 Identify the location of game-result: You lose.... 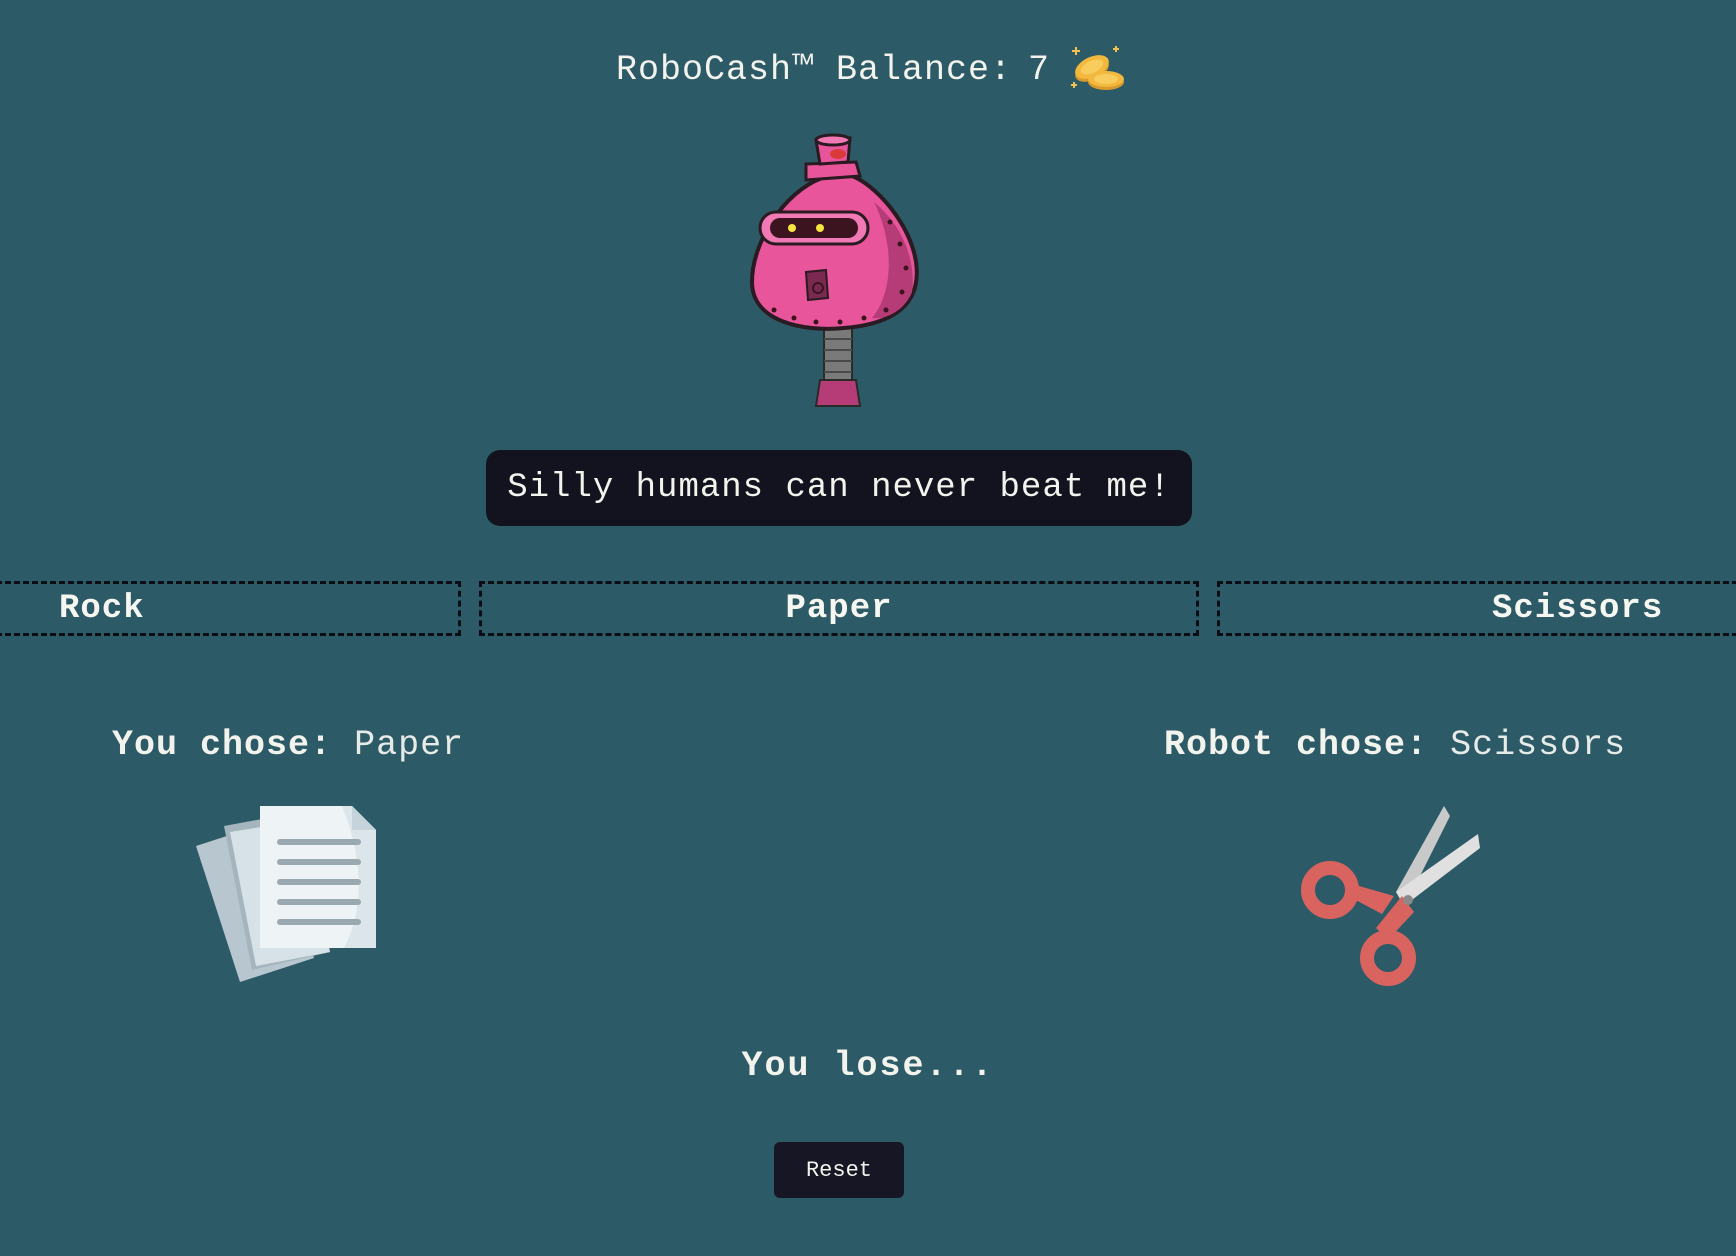
(868, 1066).